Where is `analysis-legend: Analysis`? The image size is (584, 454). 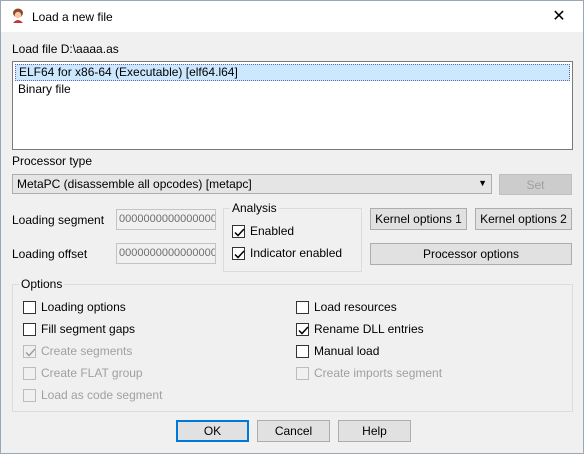 analysis-legend: Analysis is located at coordinates (254, 208).